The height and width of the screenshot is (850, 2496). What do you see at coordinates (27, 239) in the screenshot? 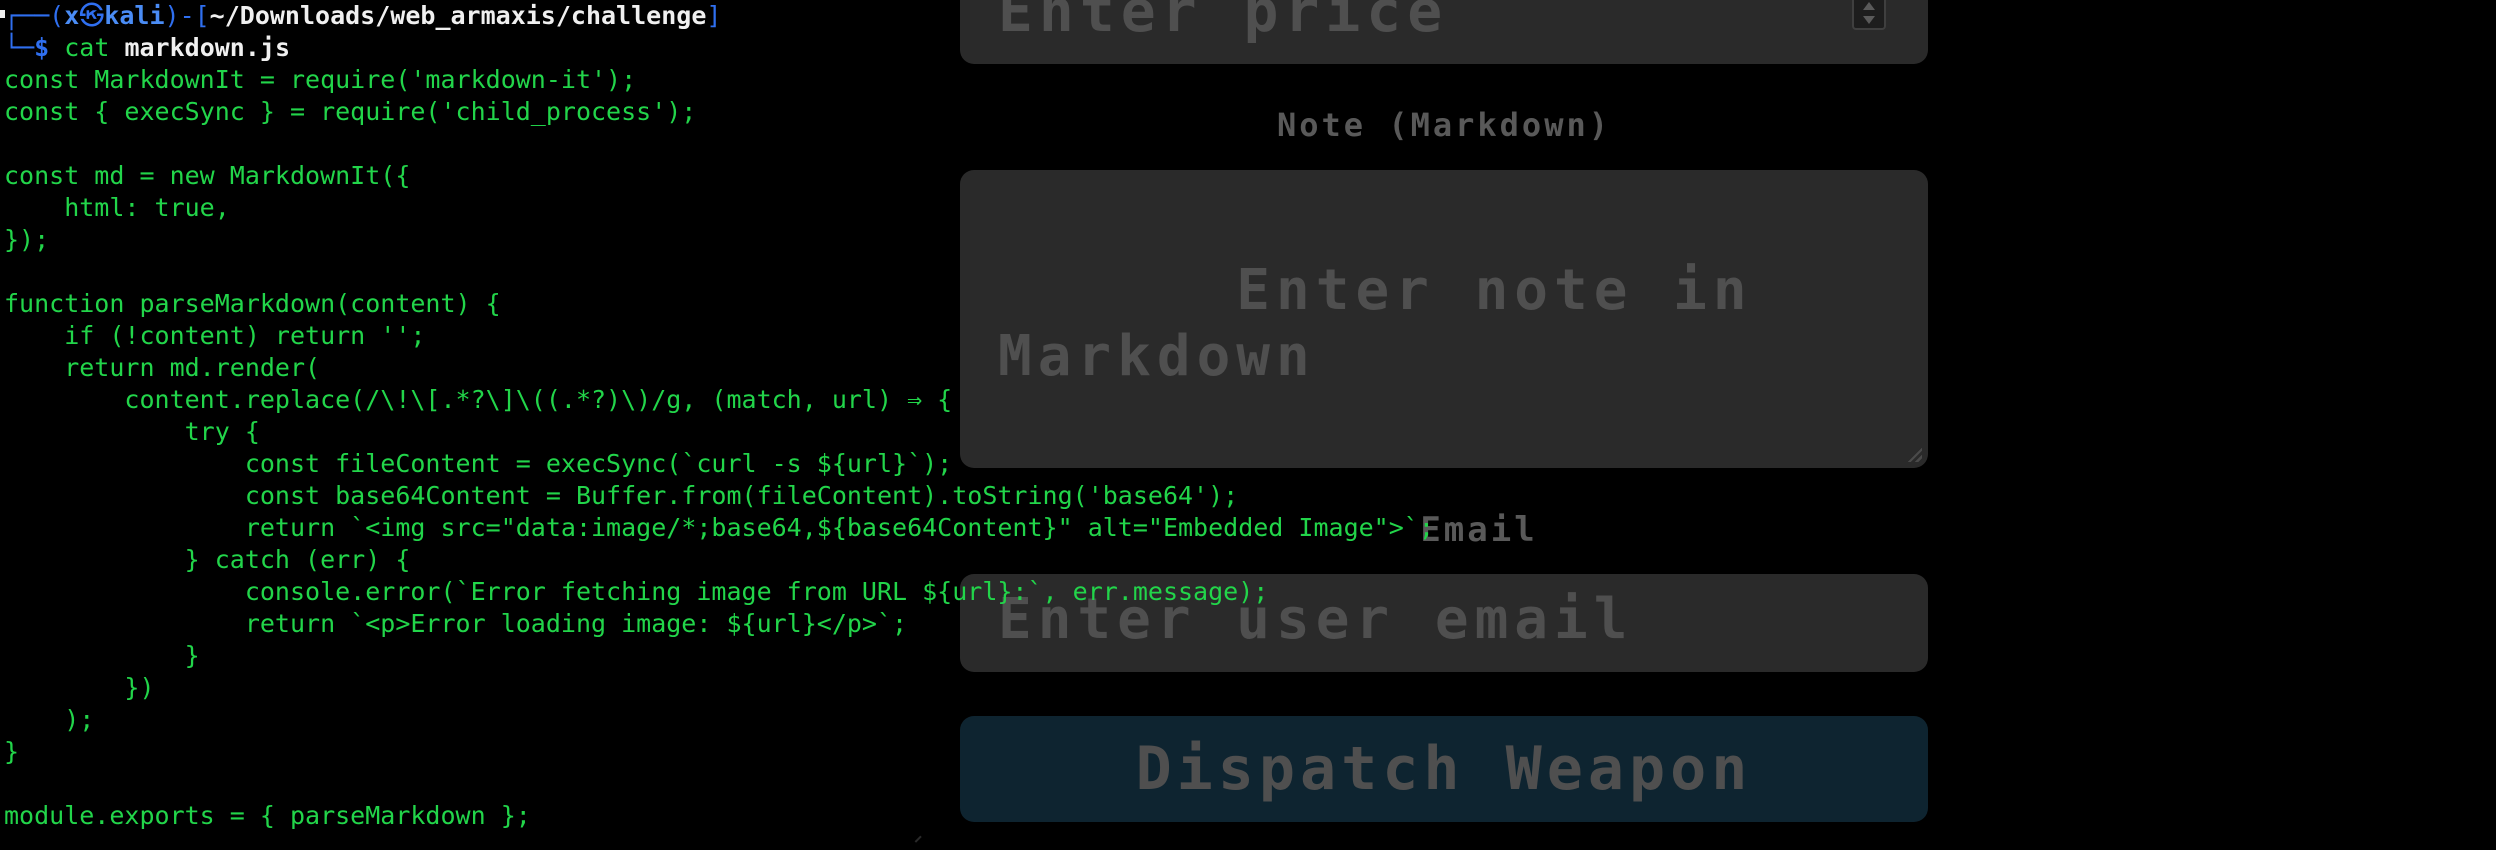
I see `code-line: });` at bounding box center [27, 239].